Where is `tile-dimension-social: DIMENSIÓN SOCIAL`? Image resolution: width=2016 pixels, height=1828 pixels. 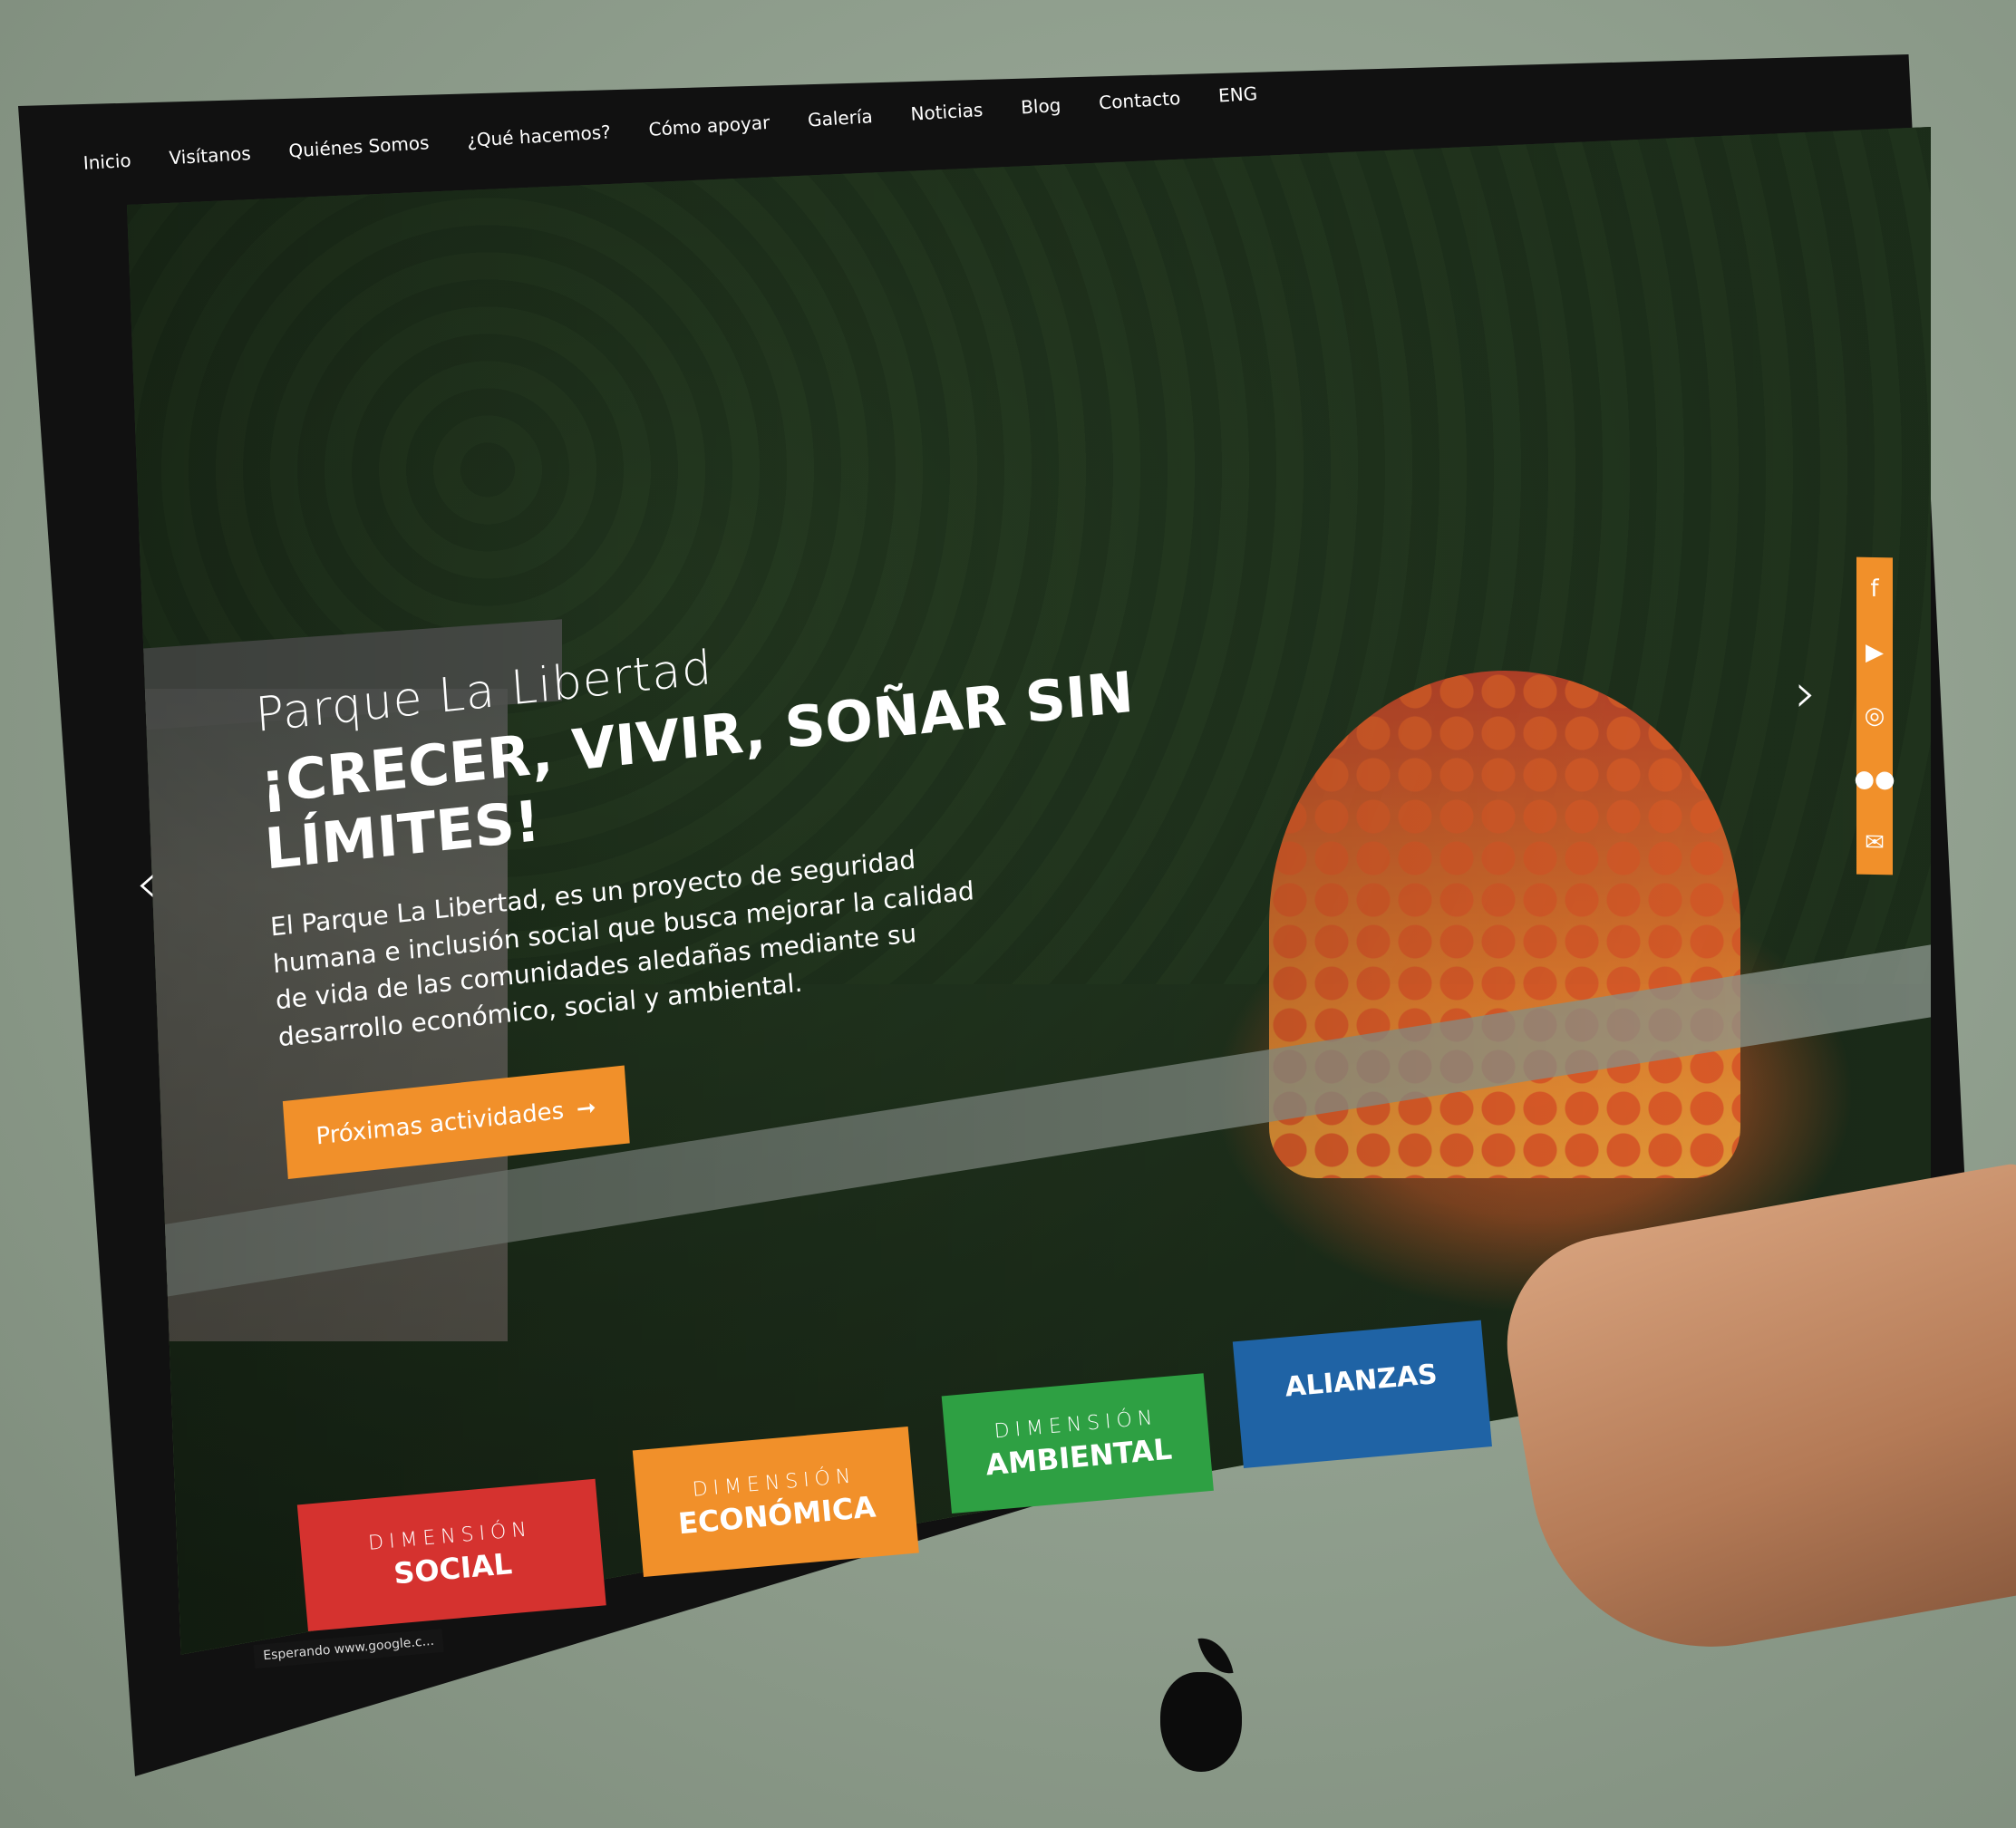 tile-dimension-social: DIMENSIÓN SOCIAL is located at coordinates (451, 1554).